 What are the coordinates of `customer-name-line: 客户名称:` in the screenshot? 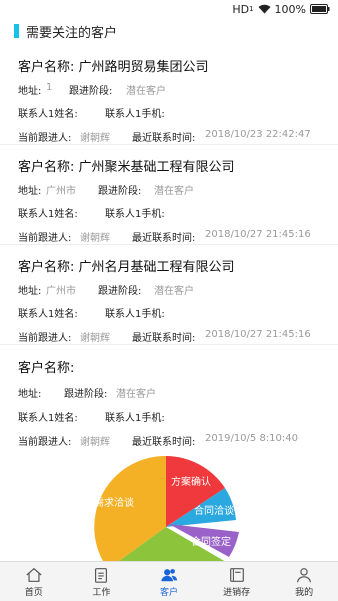 It's located at (46, 366).